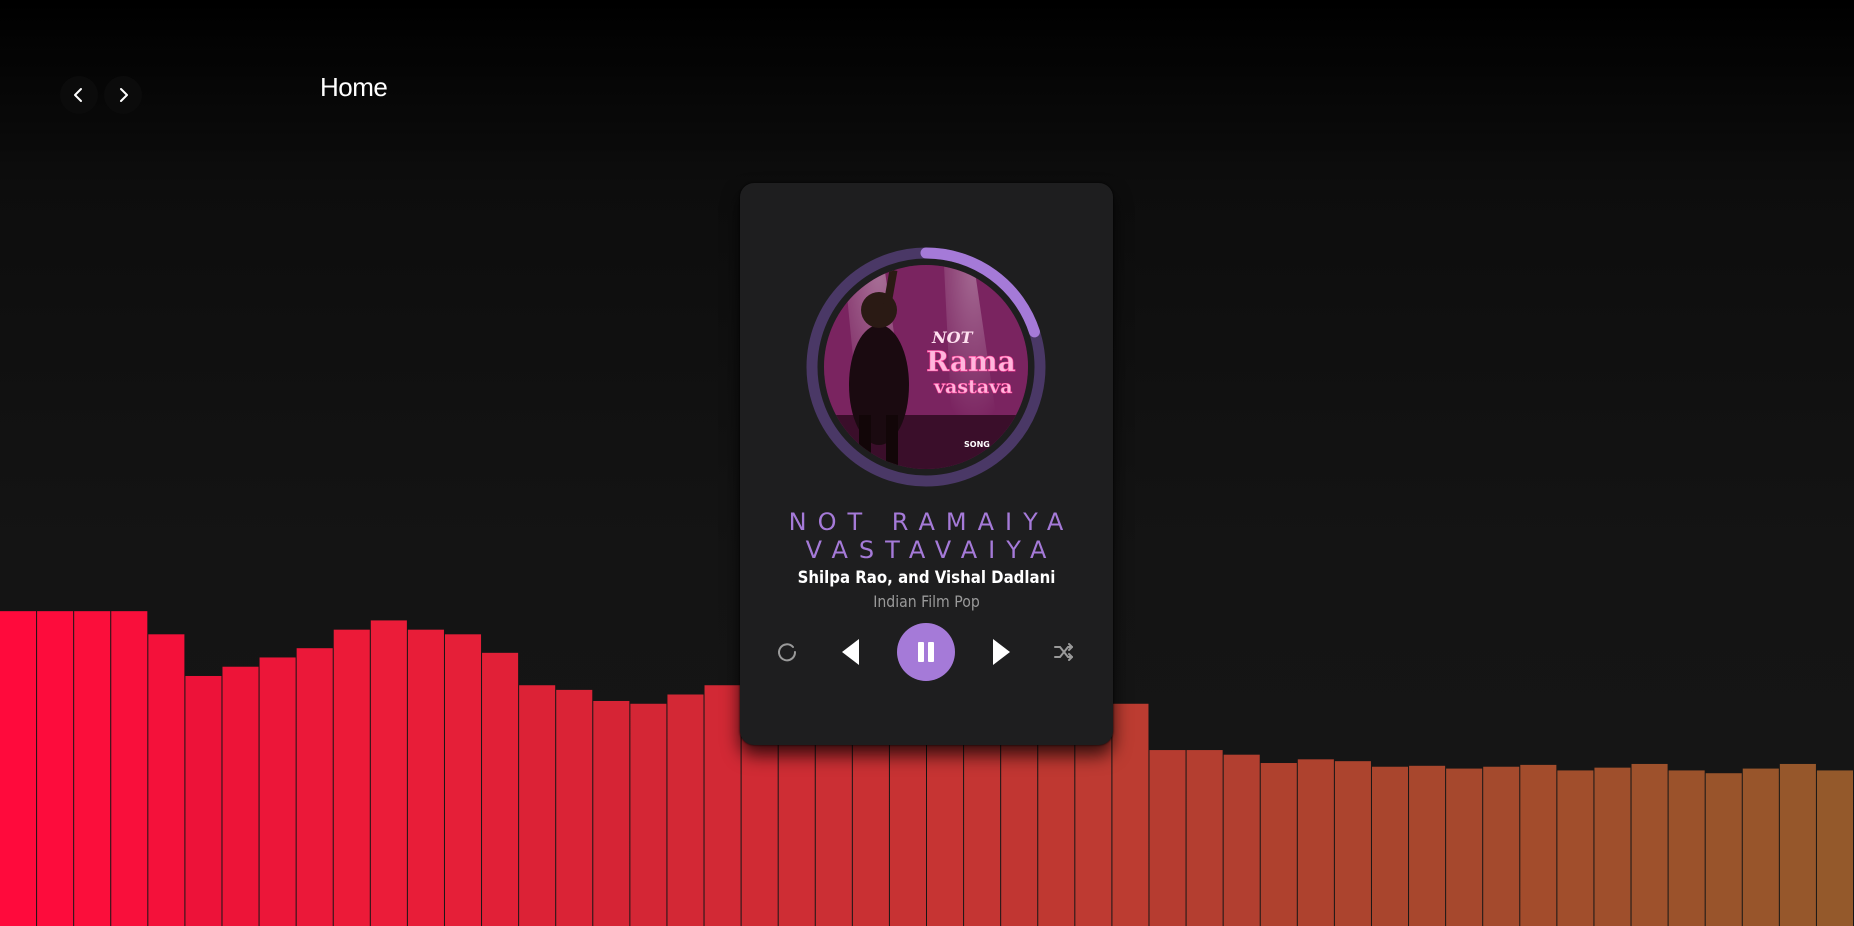 Image resolution: width=1854 pixels, height=926 pixels. I want to click on svg-text: SONG, so click(977, 444).